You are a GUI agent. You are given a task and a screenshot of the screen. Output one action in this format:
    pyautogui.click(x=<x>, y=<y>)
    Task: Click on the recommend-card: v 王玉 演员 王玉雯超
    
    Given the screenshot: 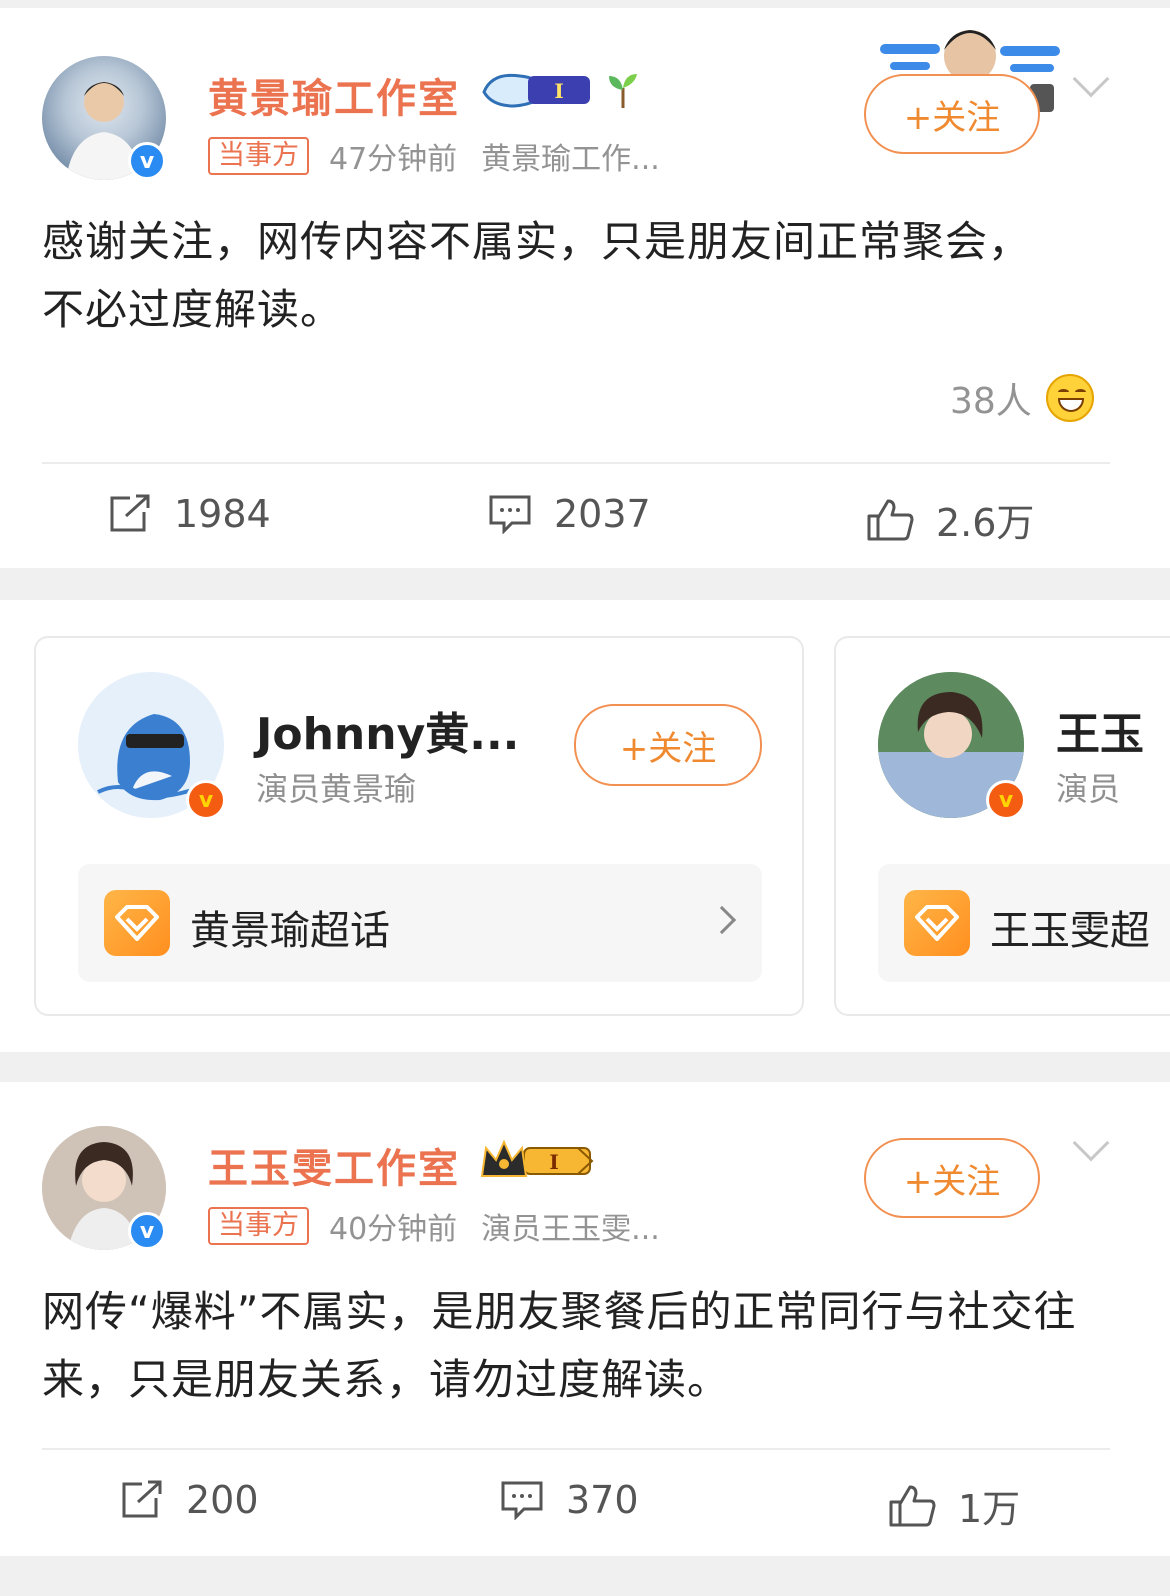 What is the action you would take?
    pyautogui.click(x=1002, y=826)
    